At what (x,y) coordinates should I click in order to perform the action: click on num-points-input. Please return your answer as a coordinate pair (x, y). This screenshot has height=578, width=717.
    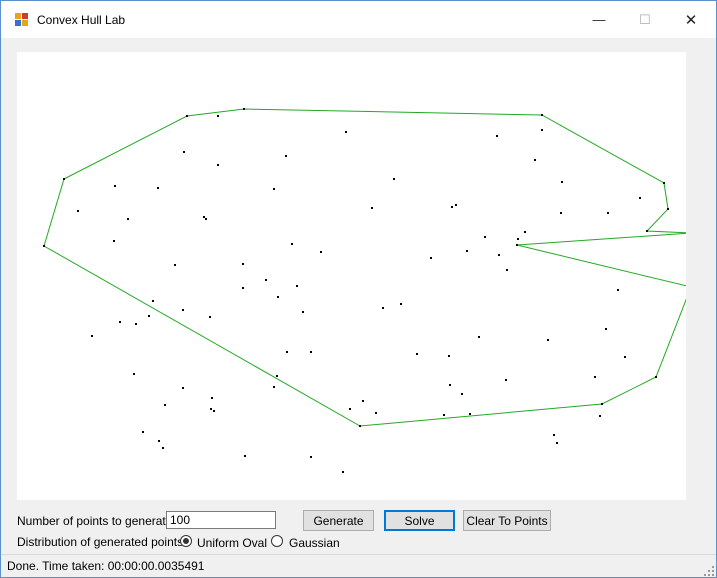
    Looking at the image, I should click on (221, 520).